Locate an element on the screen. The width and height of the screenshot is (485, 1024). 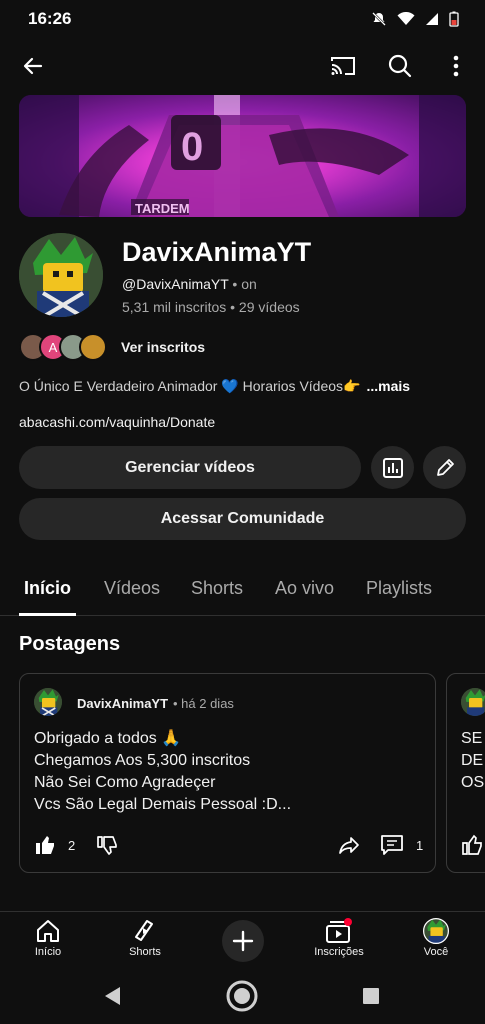
like-button: 2 is located at coordinates (54, 845).